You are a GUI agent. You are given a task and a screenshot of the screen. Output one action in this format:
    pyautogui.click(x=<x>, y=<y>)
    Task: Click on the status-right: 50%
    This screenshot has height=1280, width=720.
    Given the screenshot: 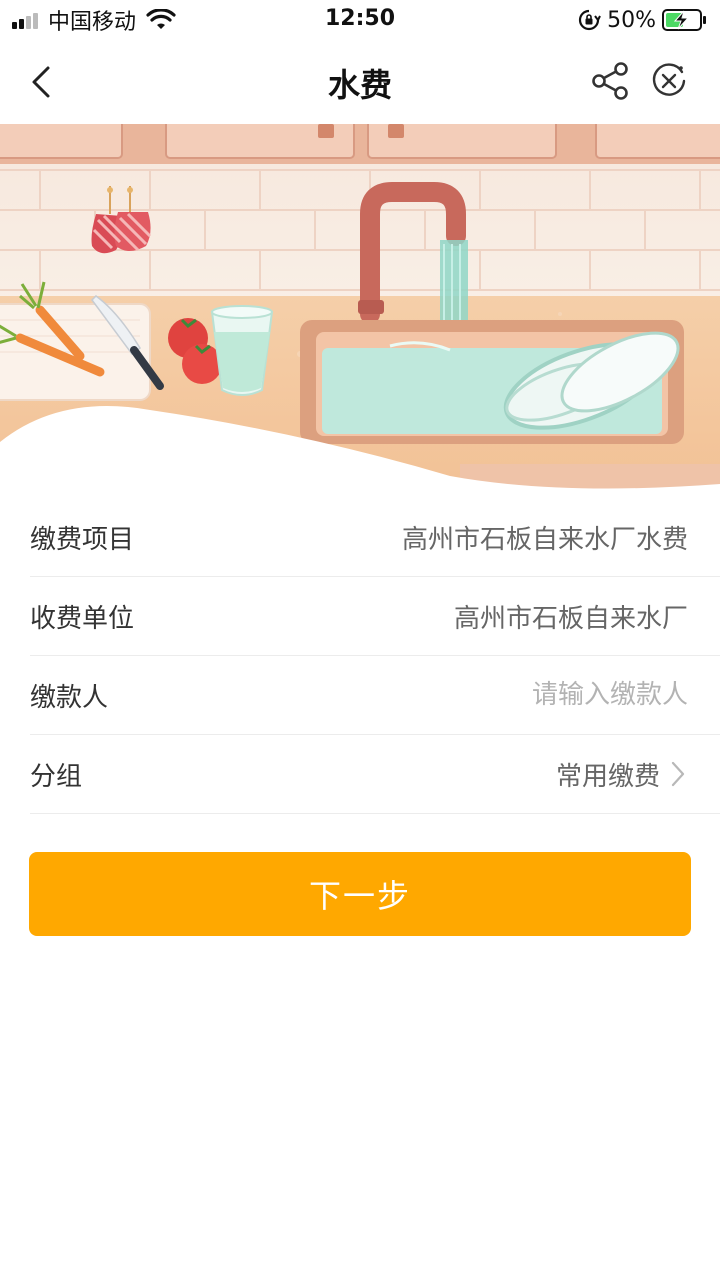 What is the action you would take?
    pyautogui.click(x=642, y=20)
    